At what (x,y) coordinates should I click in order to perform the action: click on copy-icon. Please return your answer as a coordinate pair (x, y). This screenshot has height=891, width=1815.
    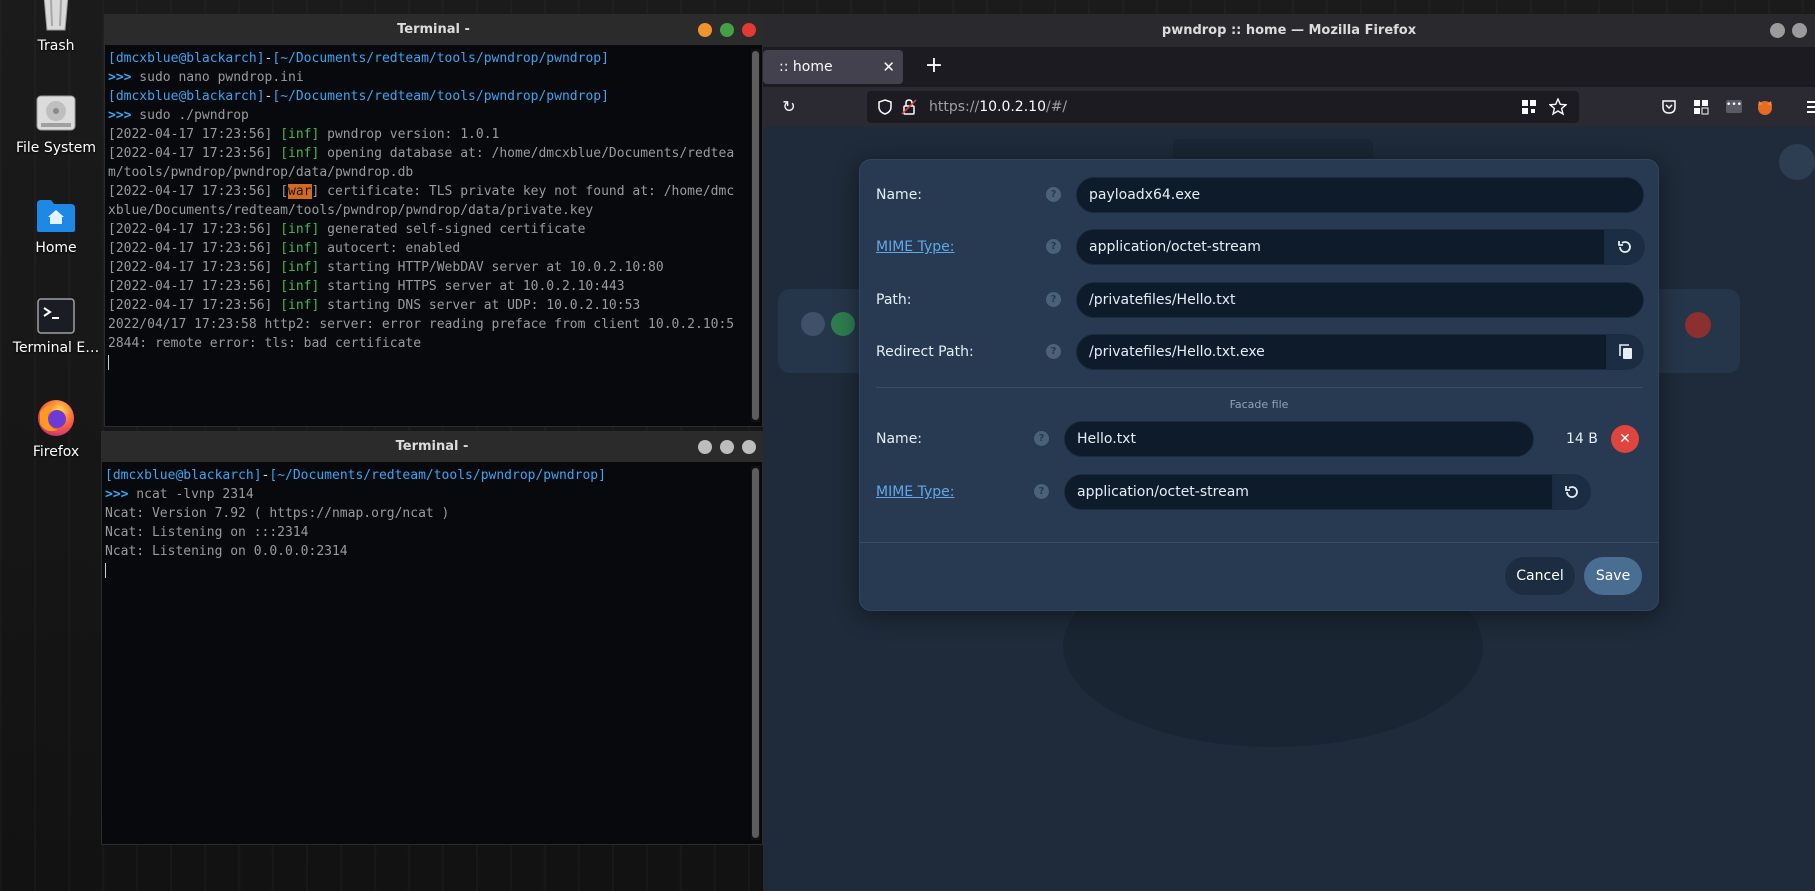
    Looking at the image, I should click on (1625, 351).